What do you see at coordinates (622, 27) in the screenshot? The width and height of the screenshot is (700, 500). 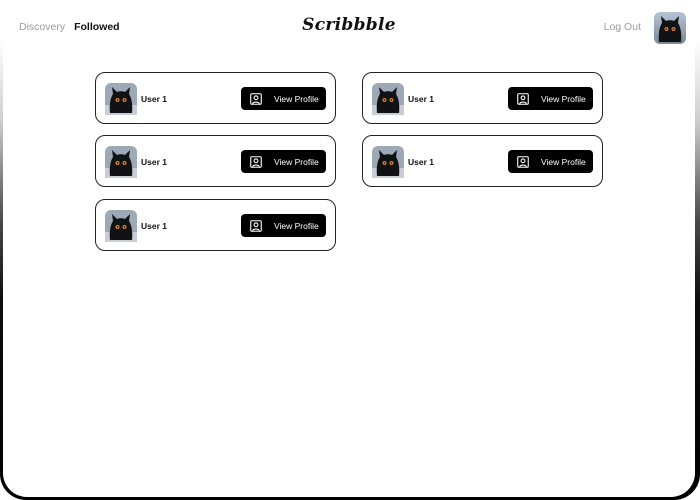 I see `logout-link: Log Out` at bounding box center [622, 27].